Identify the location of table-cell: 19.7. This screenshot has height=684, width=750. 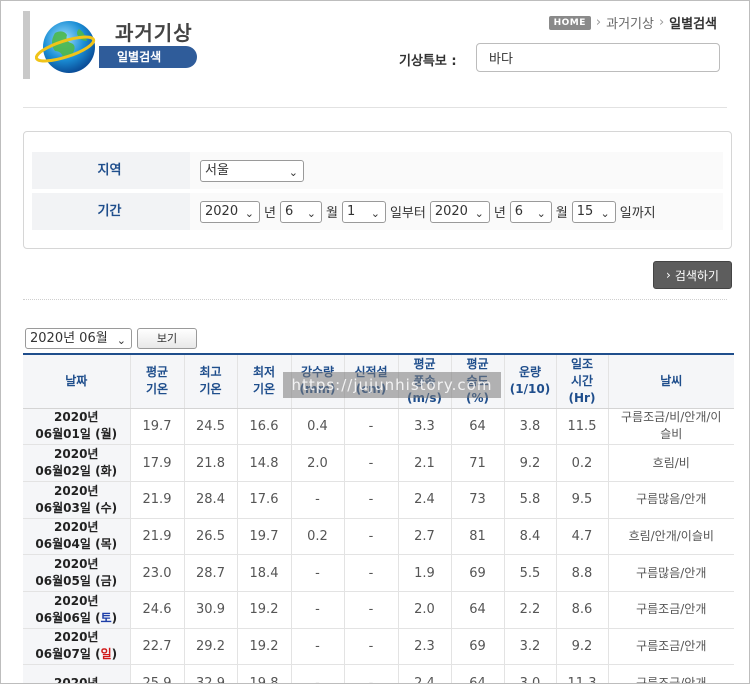
(264, 537).